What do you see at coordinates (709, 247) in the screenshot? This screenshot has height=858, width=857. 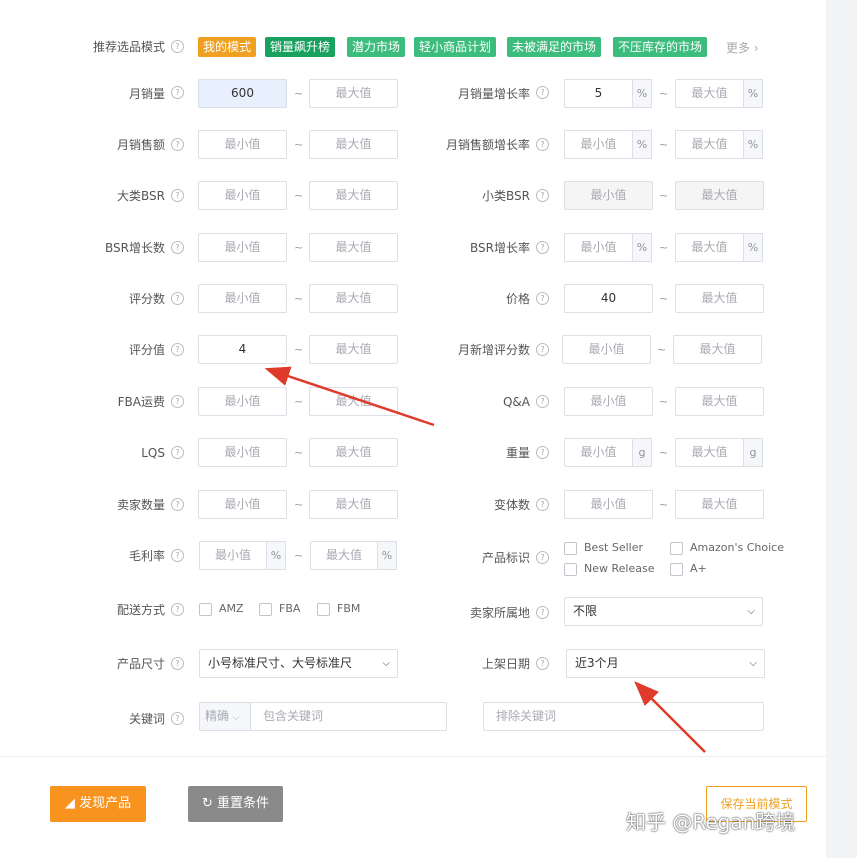 I see `bsr-growth-rate-max-input: 最大值` at bounding box center [709, 247].